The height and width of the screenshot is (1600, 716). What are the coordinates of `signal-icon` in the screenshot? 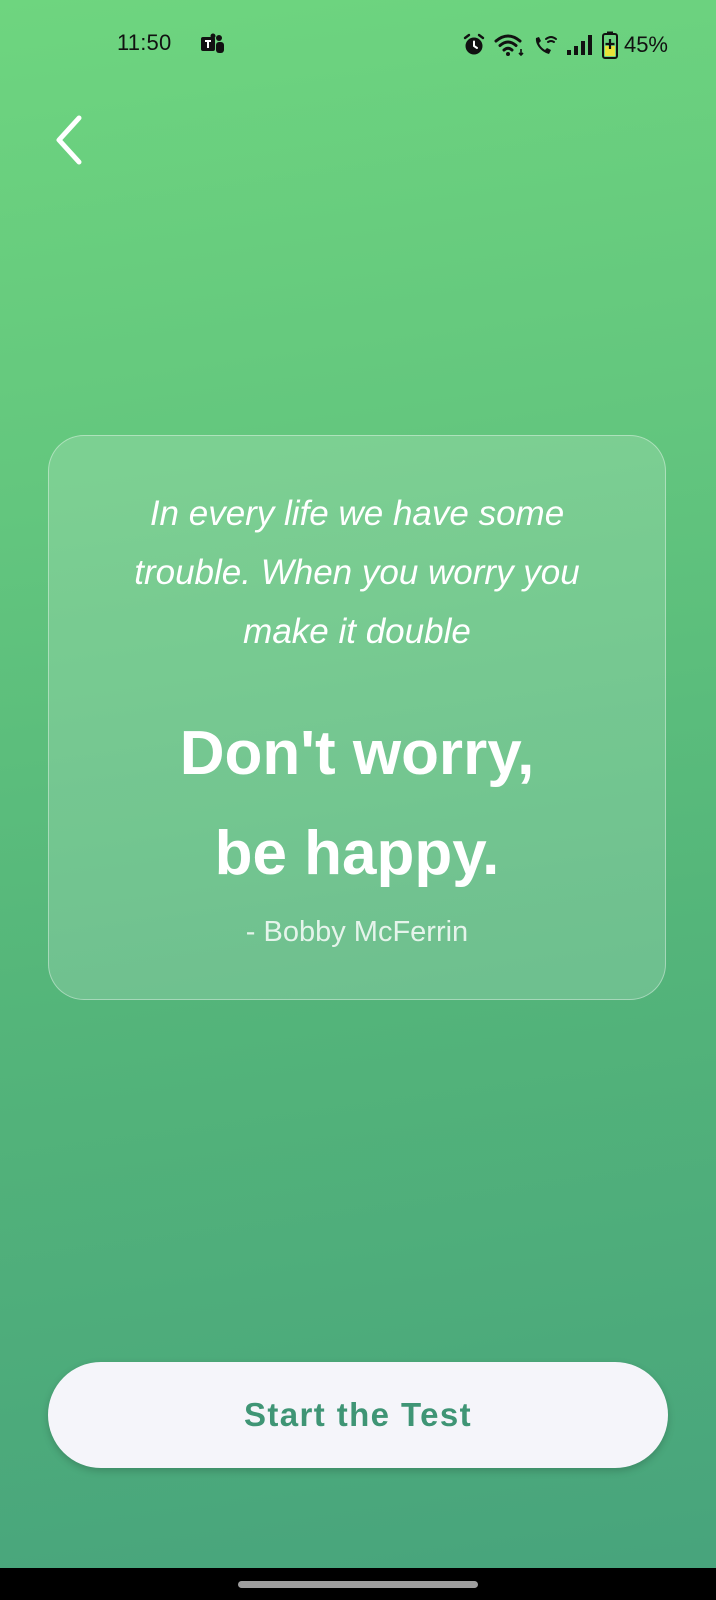 It's located at (579, 45).